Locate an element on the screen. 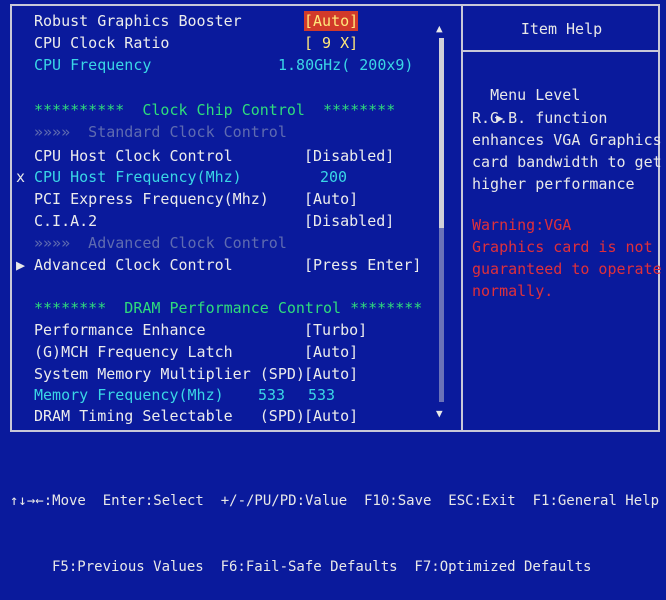  help-title-separator is located at coordinates (561, 51).